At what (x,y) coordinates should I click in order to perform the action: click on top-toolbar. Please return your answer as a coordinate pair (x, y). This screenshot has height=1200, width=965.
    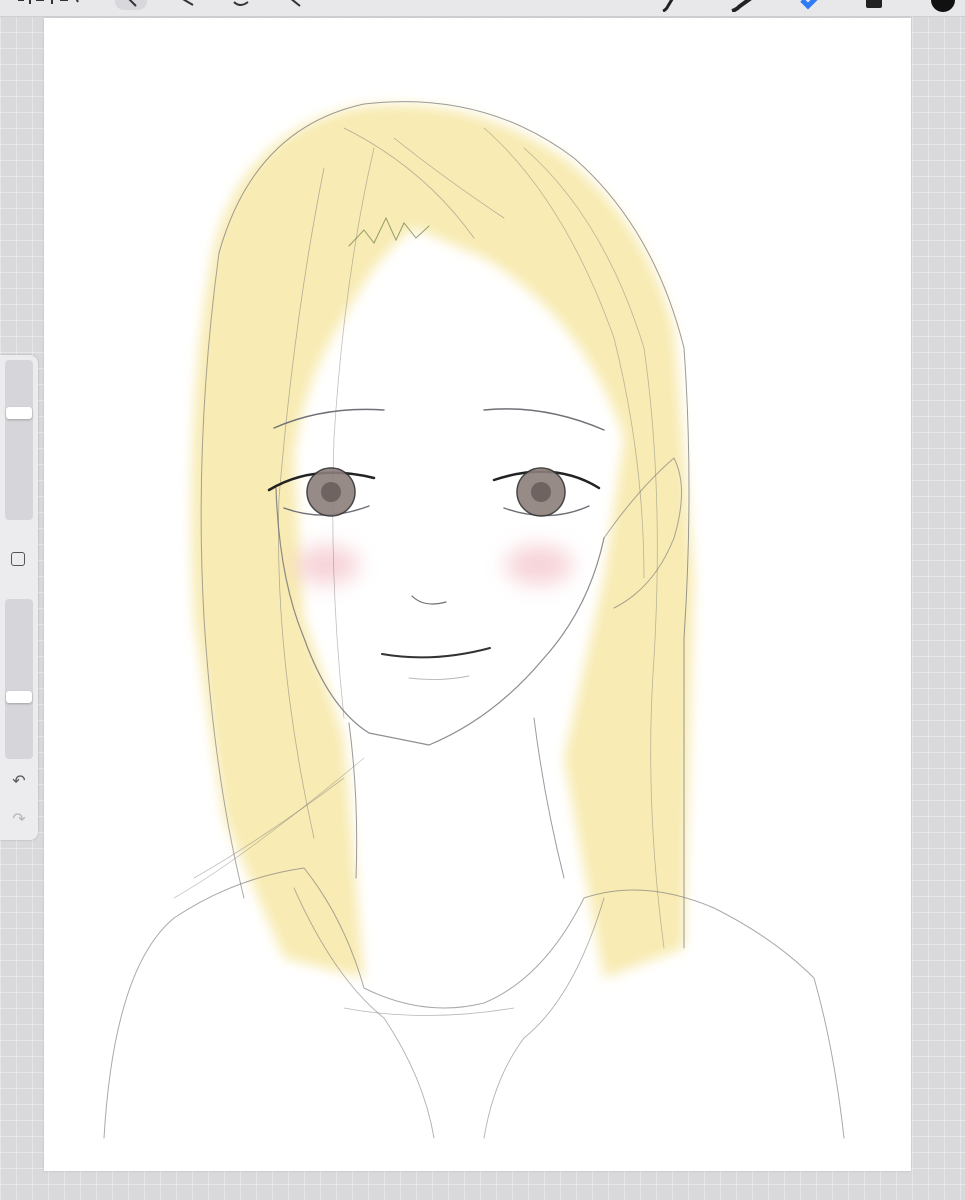
    Looking at the image, I should click on (482, 8).